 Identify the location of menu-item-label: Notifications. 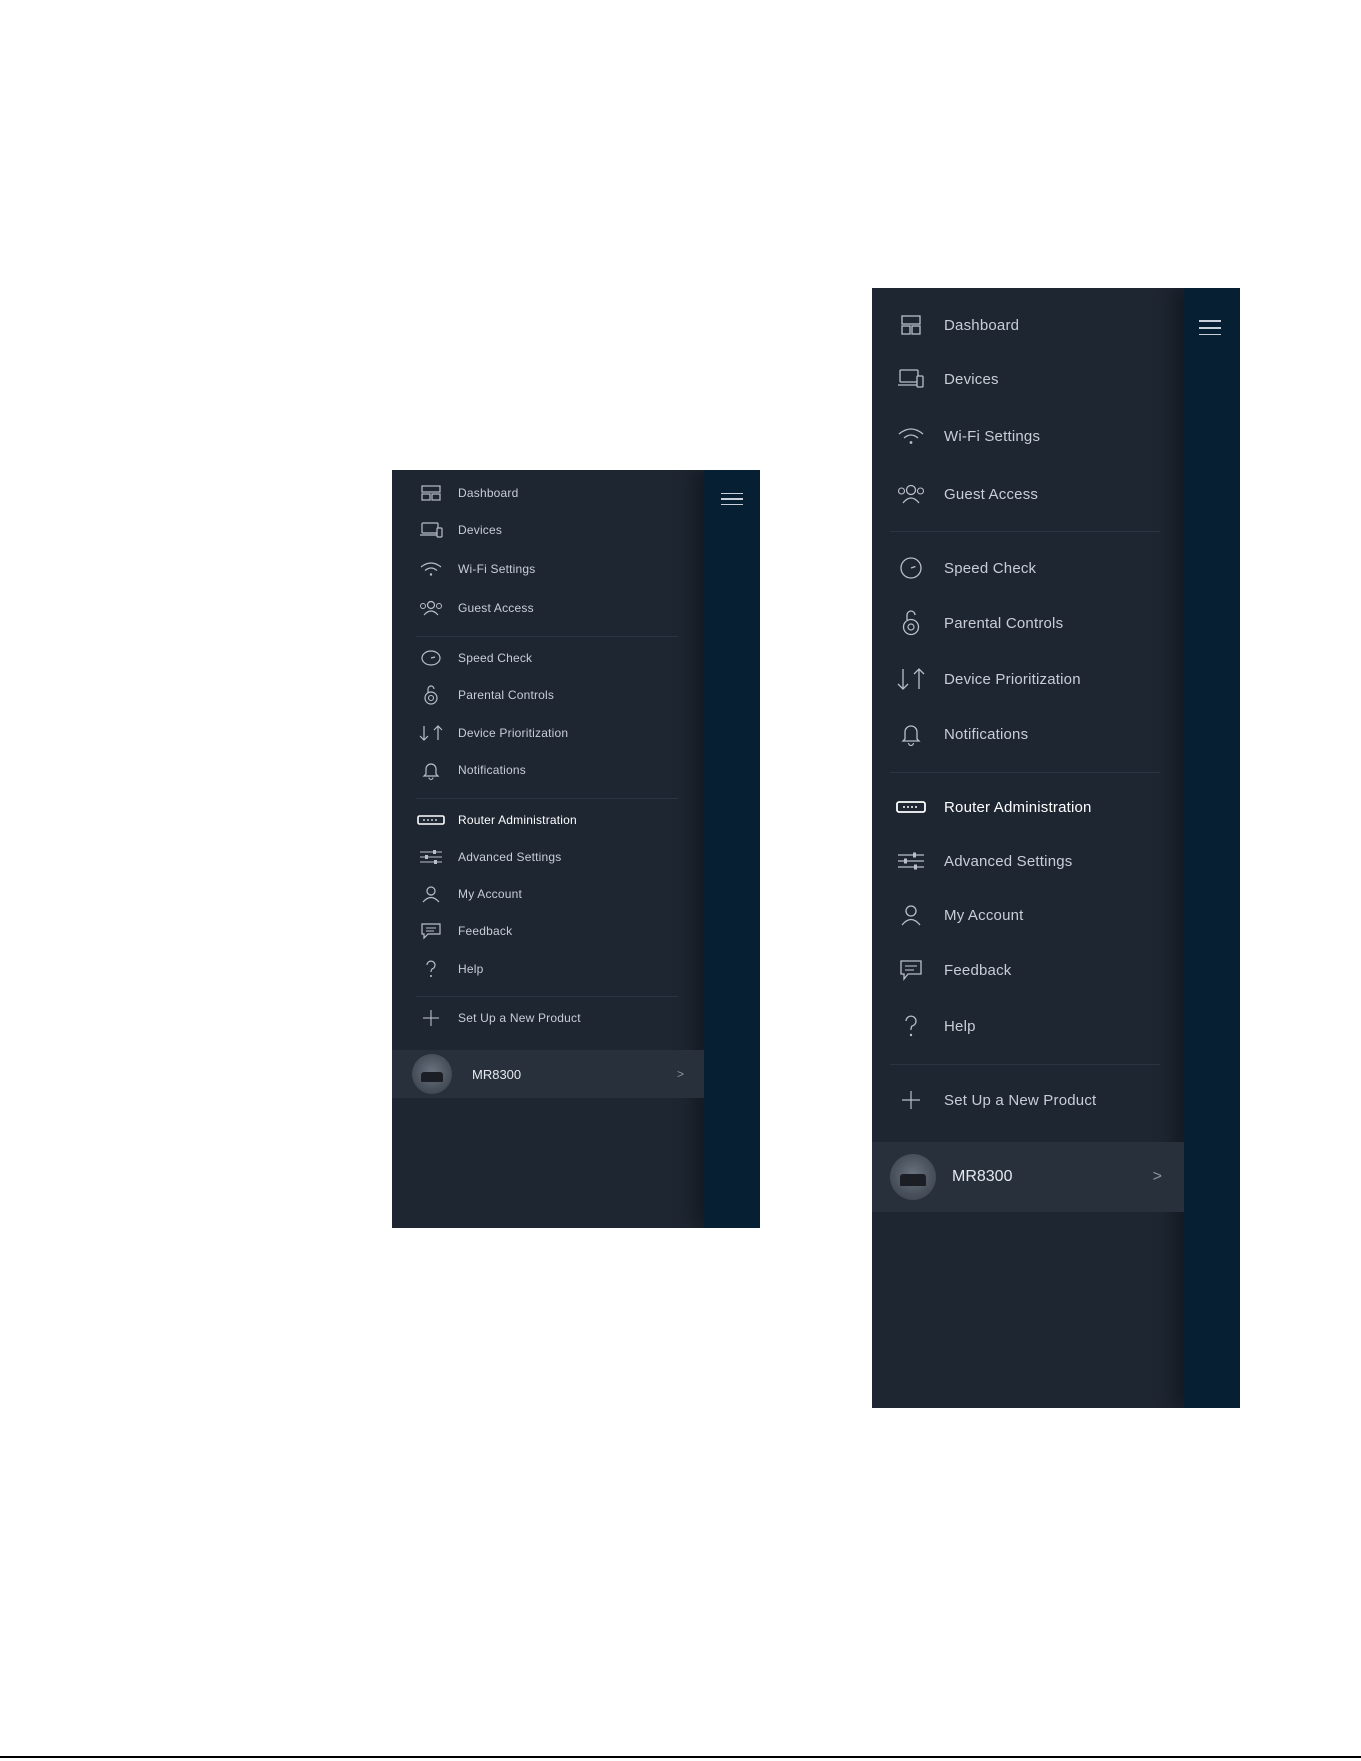
(986, 734).